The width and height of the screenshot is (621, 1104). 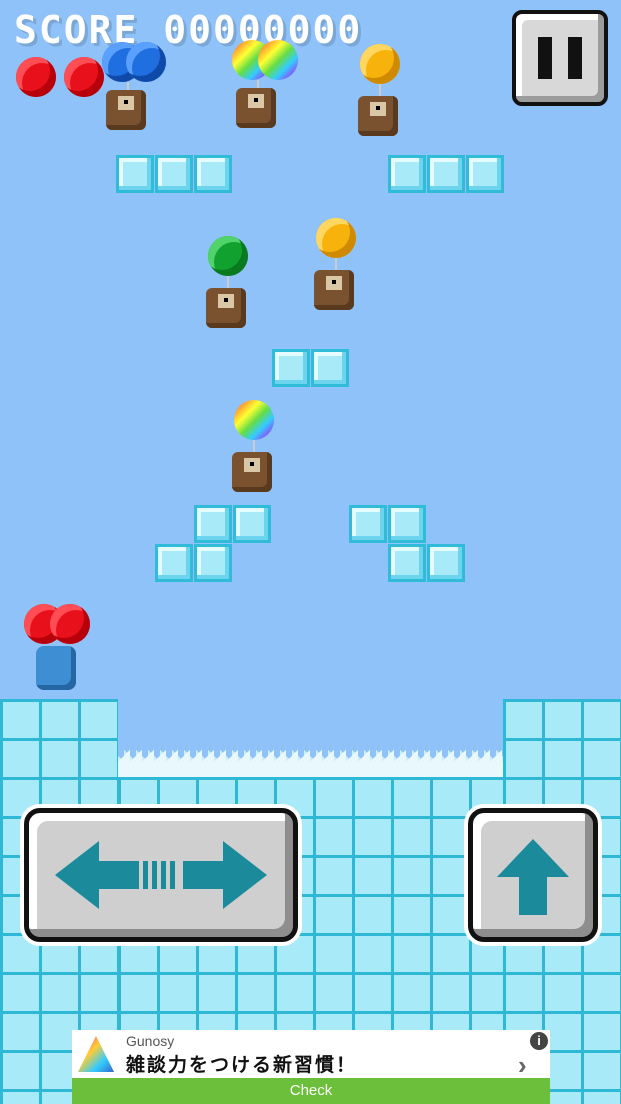 I want to click on ad-logo-icon, so click(x=96, y=1054).